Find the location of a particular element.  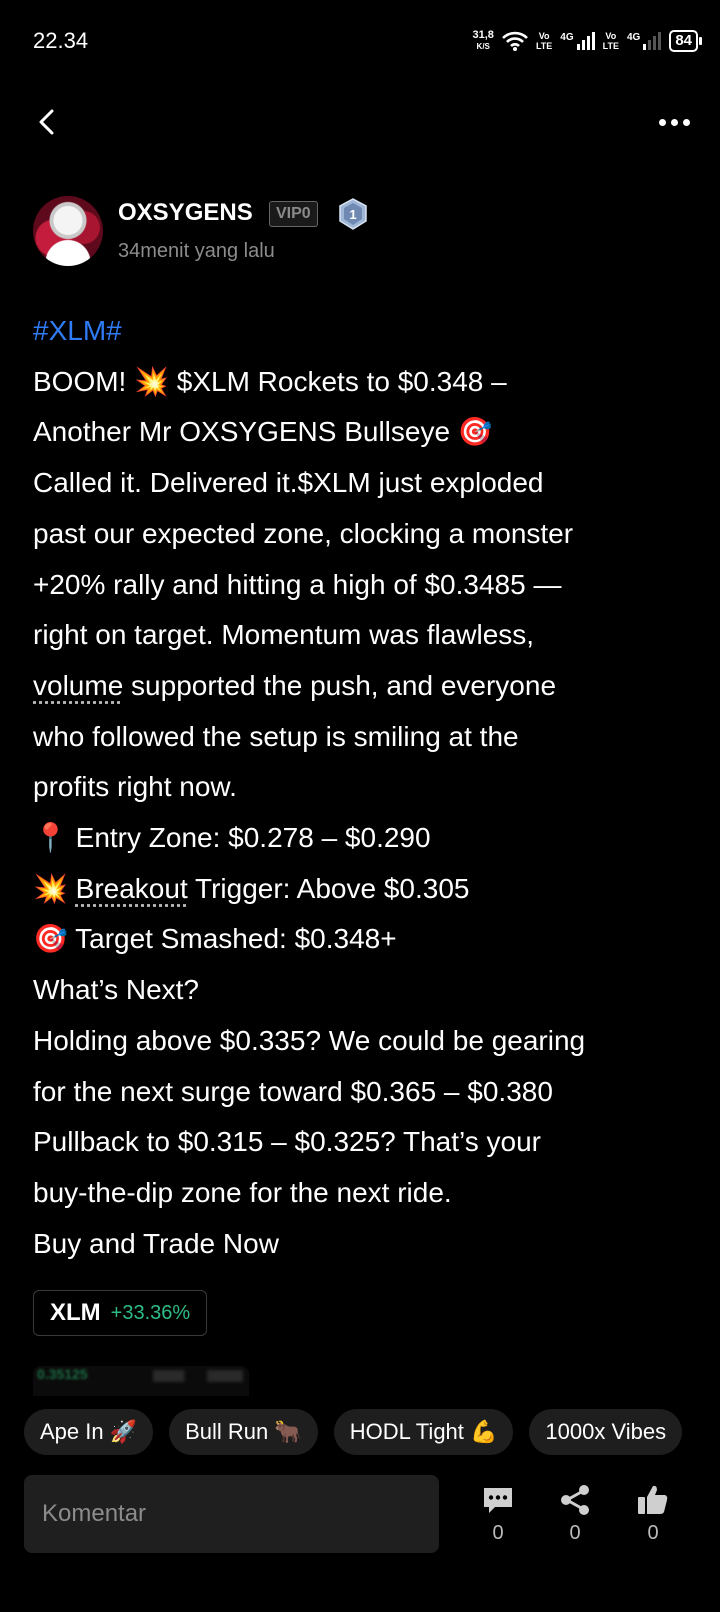

comment-count: 0 is located at coordinates (498, 1533).